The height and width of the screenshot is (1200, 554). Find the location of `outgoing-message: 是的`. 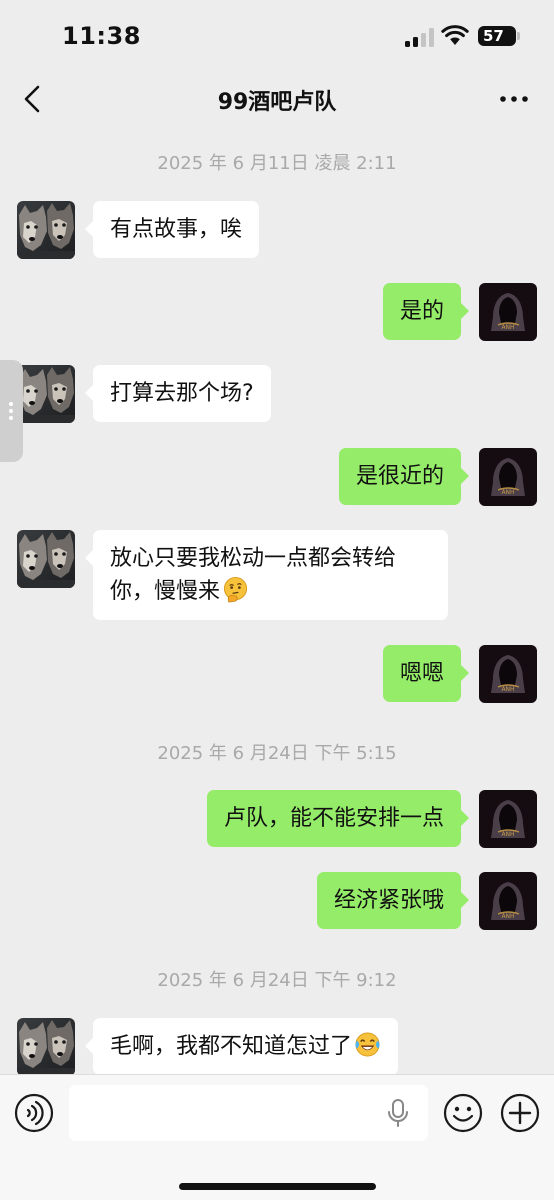

outgoing-message: 是的 is located at coordinates (426, 311).